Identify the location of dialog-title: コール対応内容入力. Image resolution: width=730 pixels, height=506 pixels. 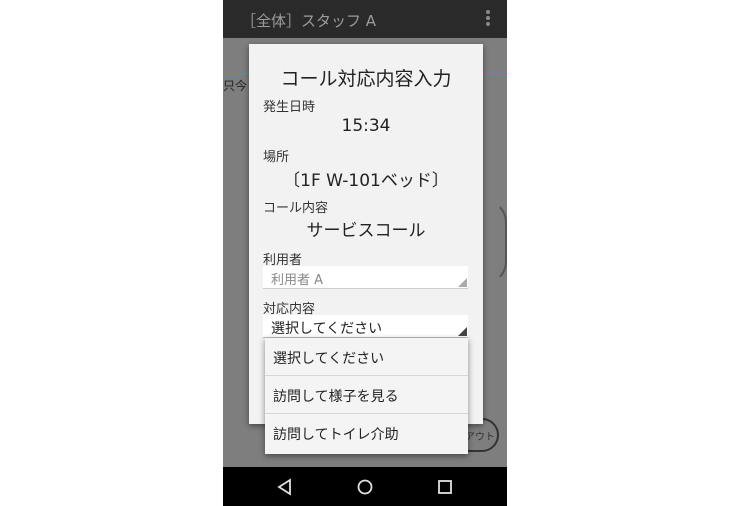
(366, 79).